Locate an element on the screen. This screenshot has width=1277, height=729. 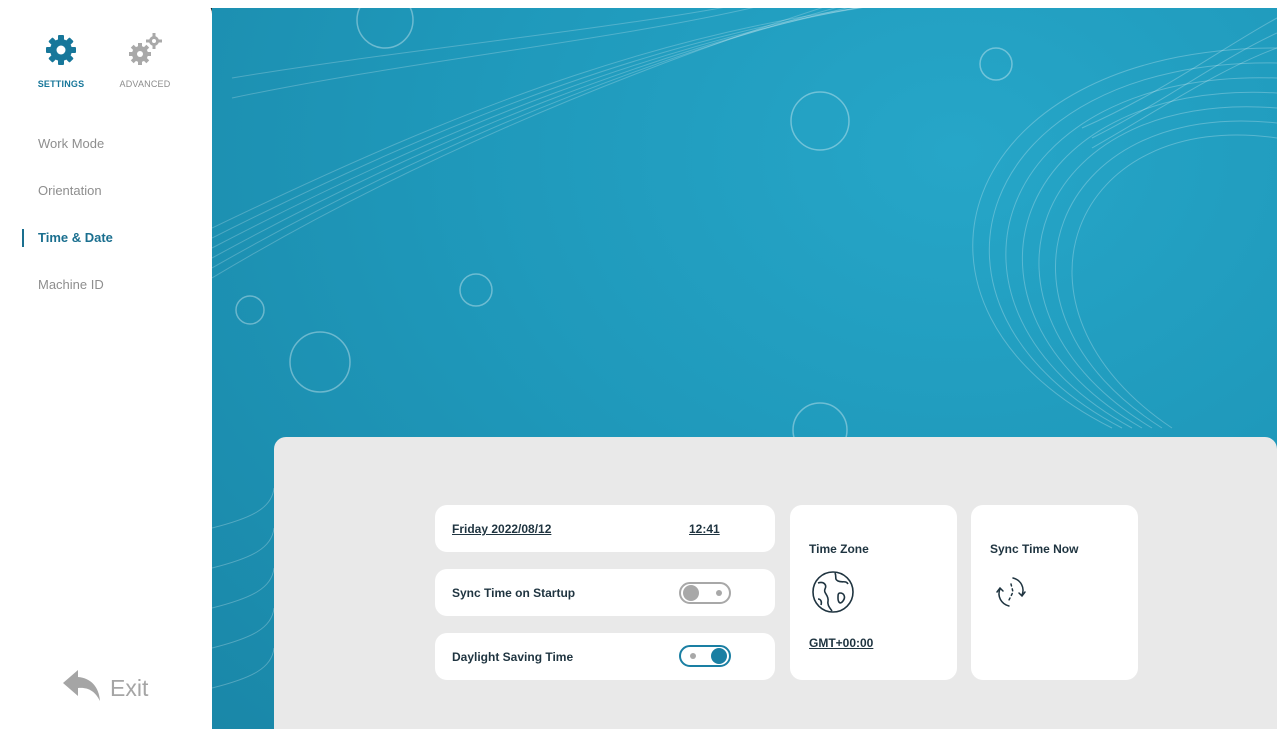
sync-startup-label: Sync Time on Startup is located at coordinates (514, 593).